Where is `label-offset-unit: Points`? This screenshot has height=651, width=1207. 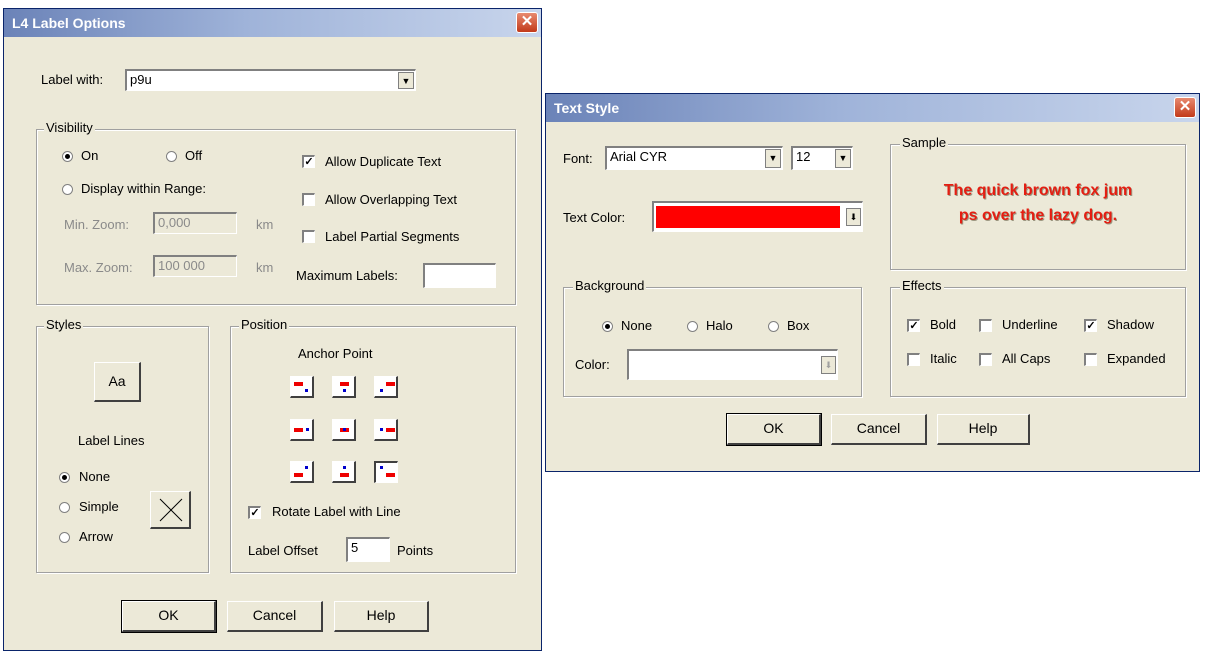 label-offset-unit: Points is located at coordinates (415, 550).